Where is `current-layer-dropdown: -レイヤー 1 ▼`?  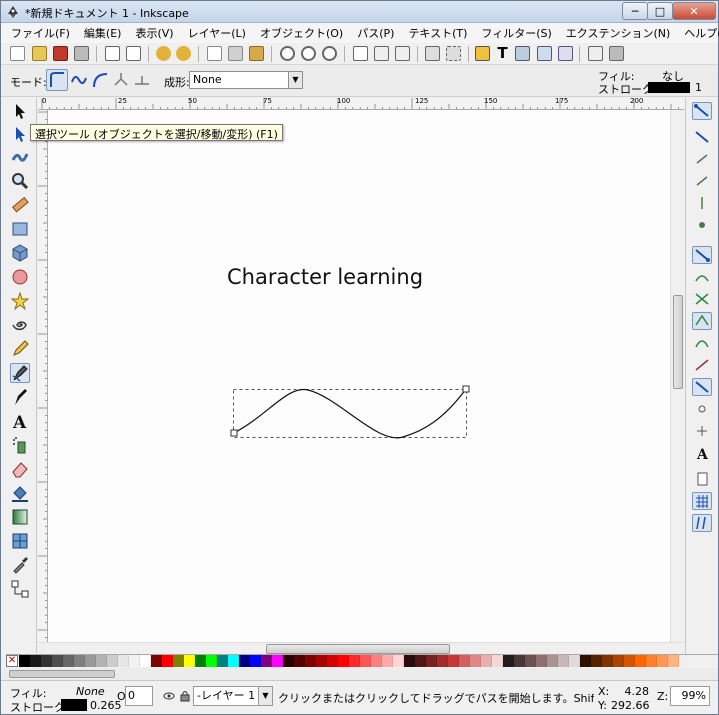
current-layer-dropdown: -レイヤー 1 ▼ is located at coordinates (233, 696).